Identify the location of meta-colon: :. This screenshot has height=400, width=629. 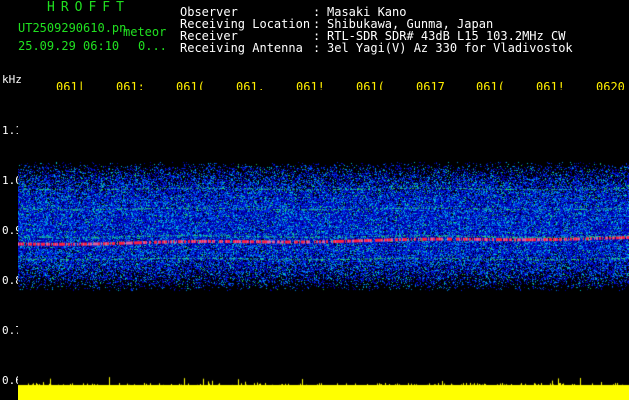
(317, 48).